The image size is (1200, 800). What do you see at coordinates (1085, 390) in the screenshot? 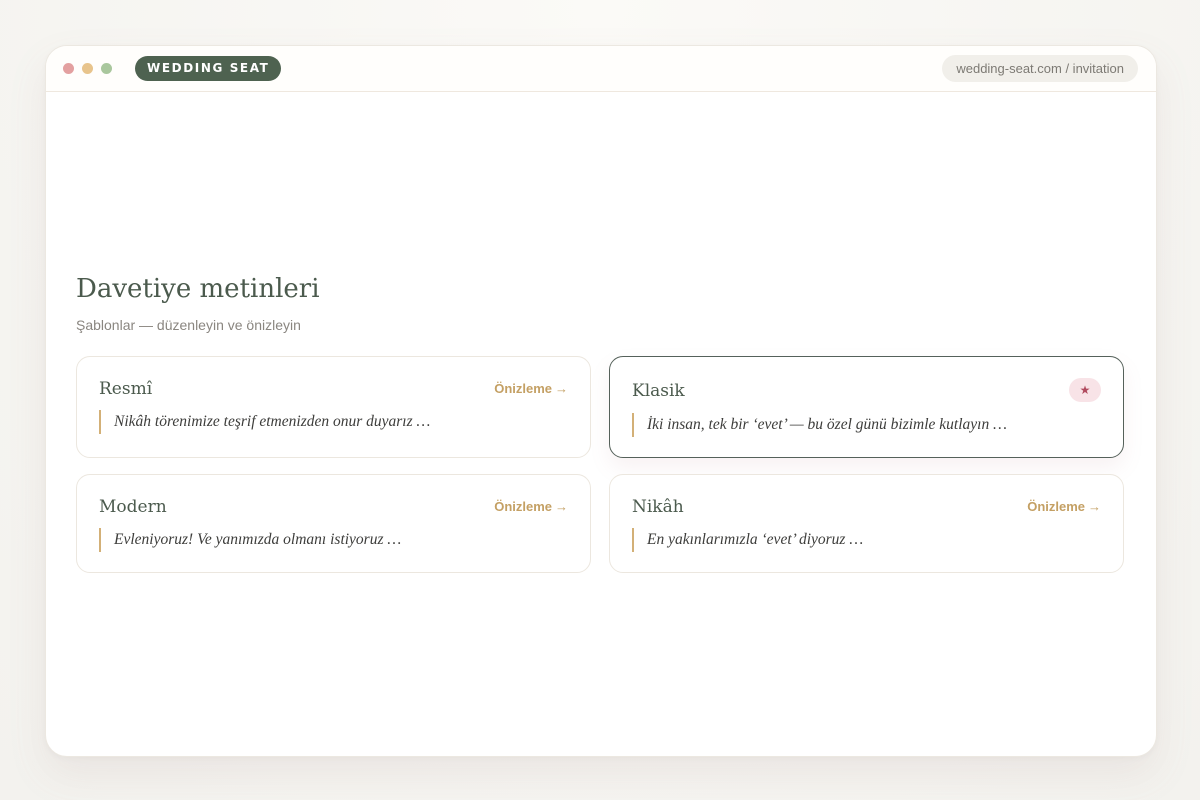
I see `star-icon: ★` at bounding box center [1085, 390].